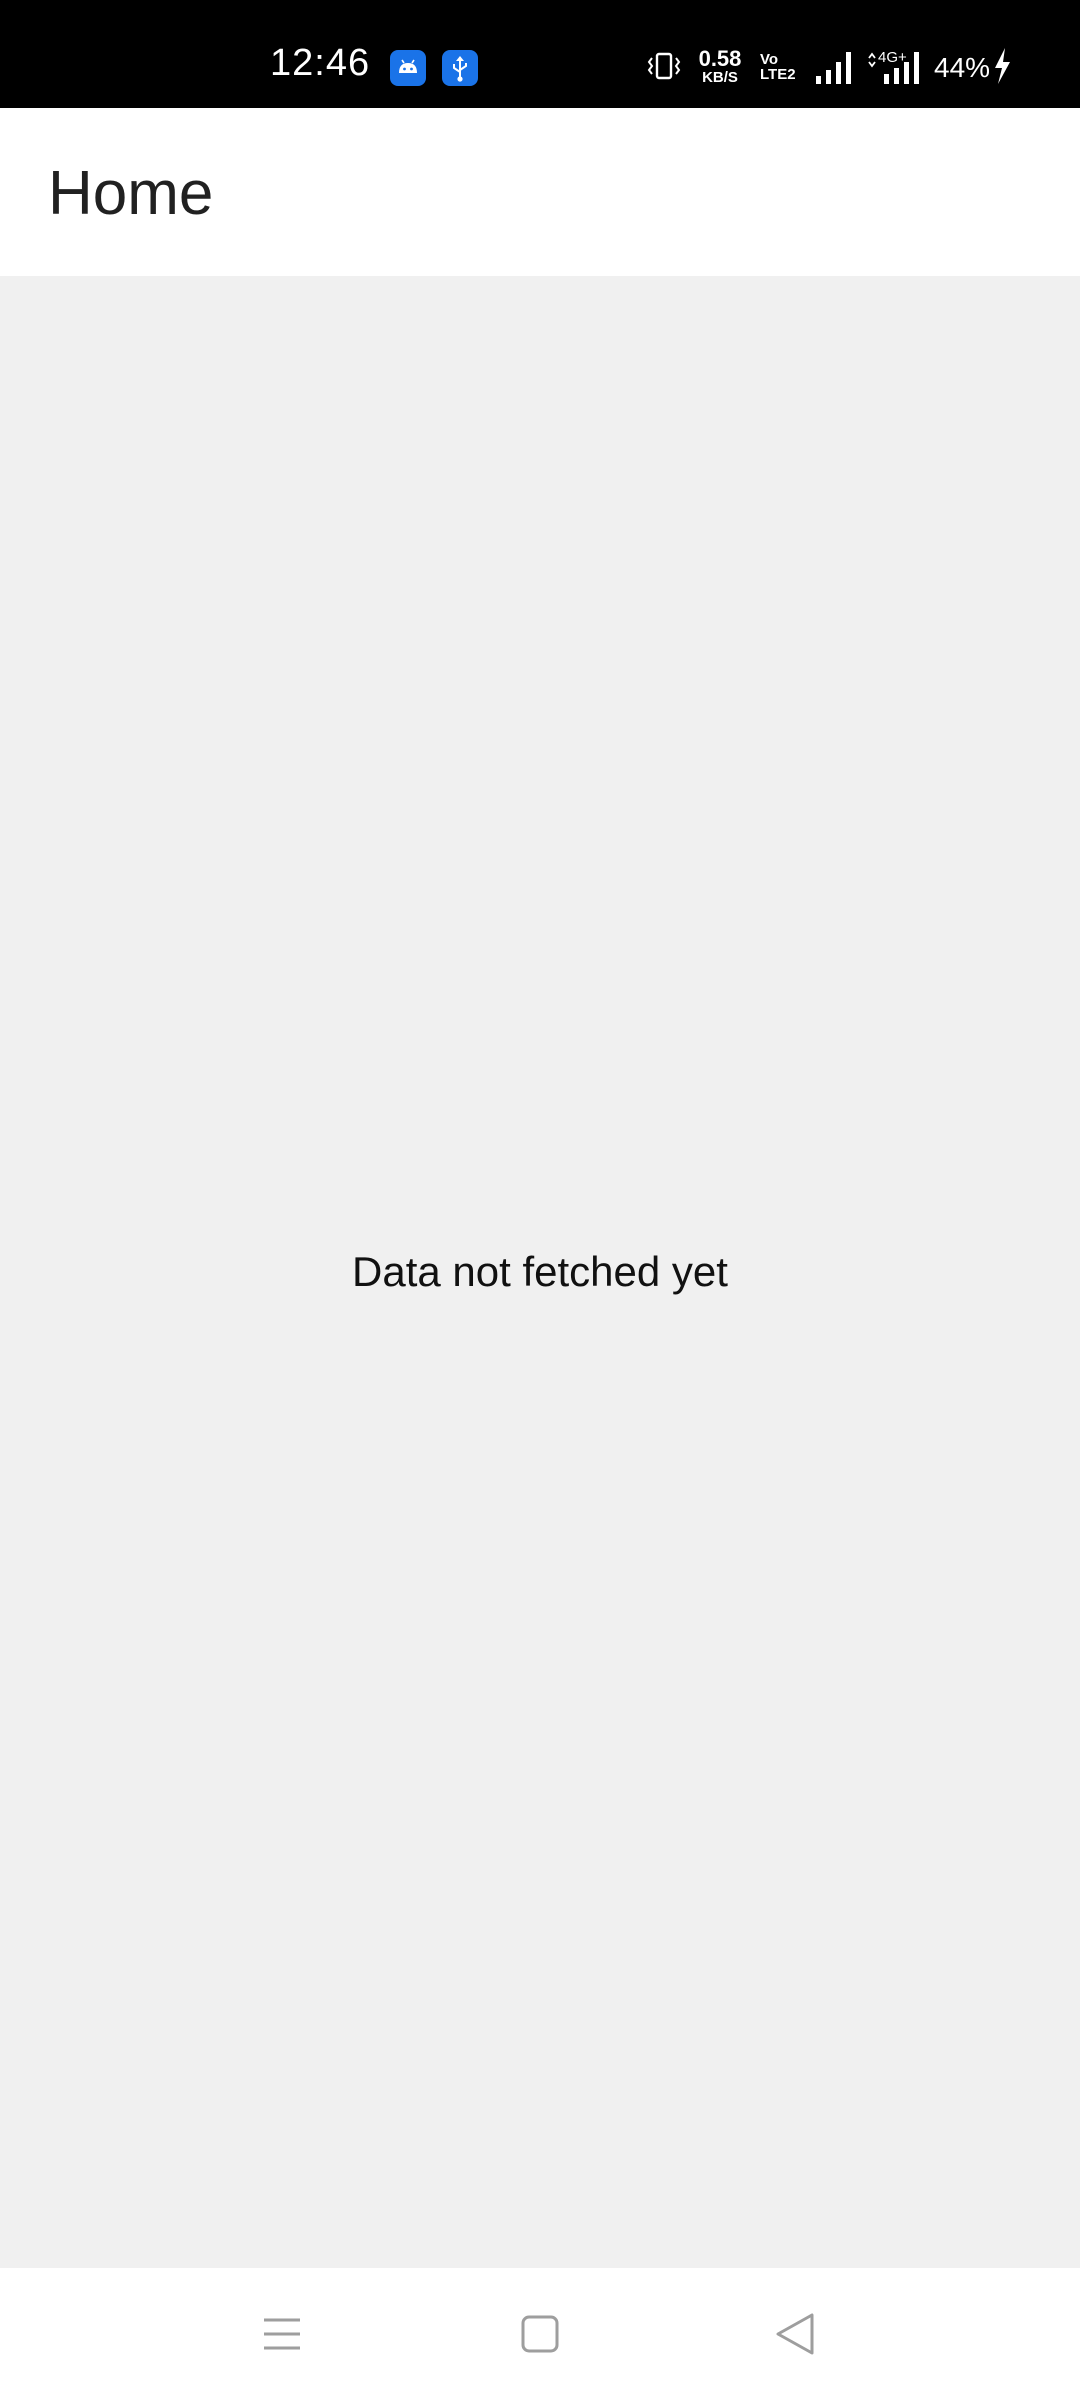  Describe the element at coordinates (892, 57) in the screenshot. I see `network-type: 4G+` at that location.